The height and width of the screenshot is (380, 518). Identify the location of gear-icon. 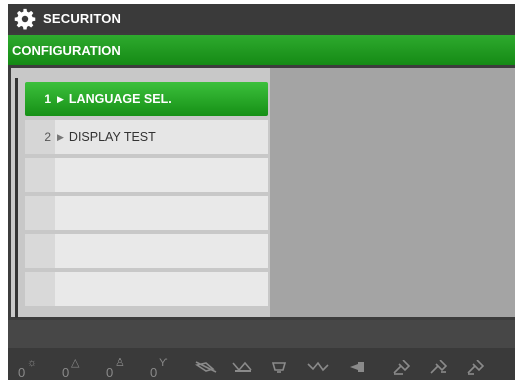
(25, 18).